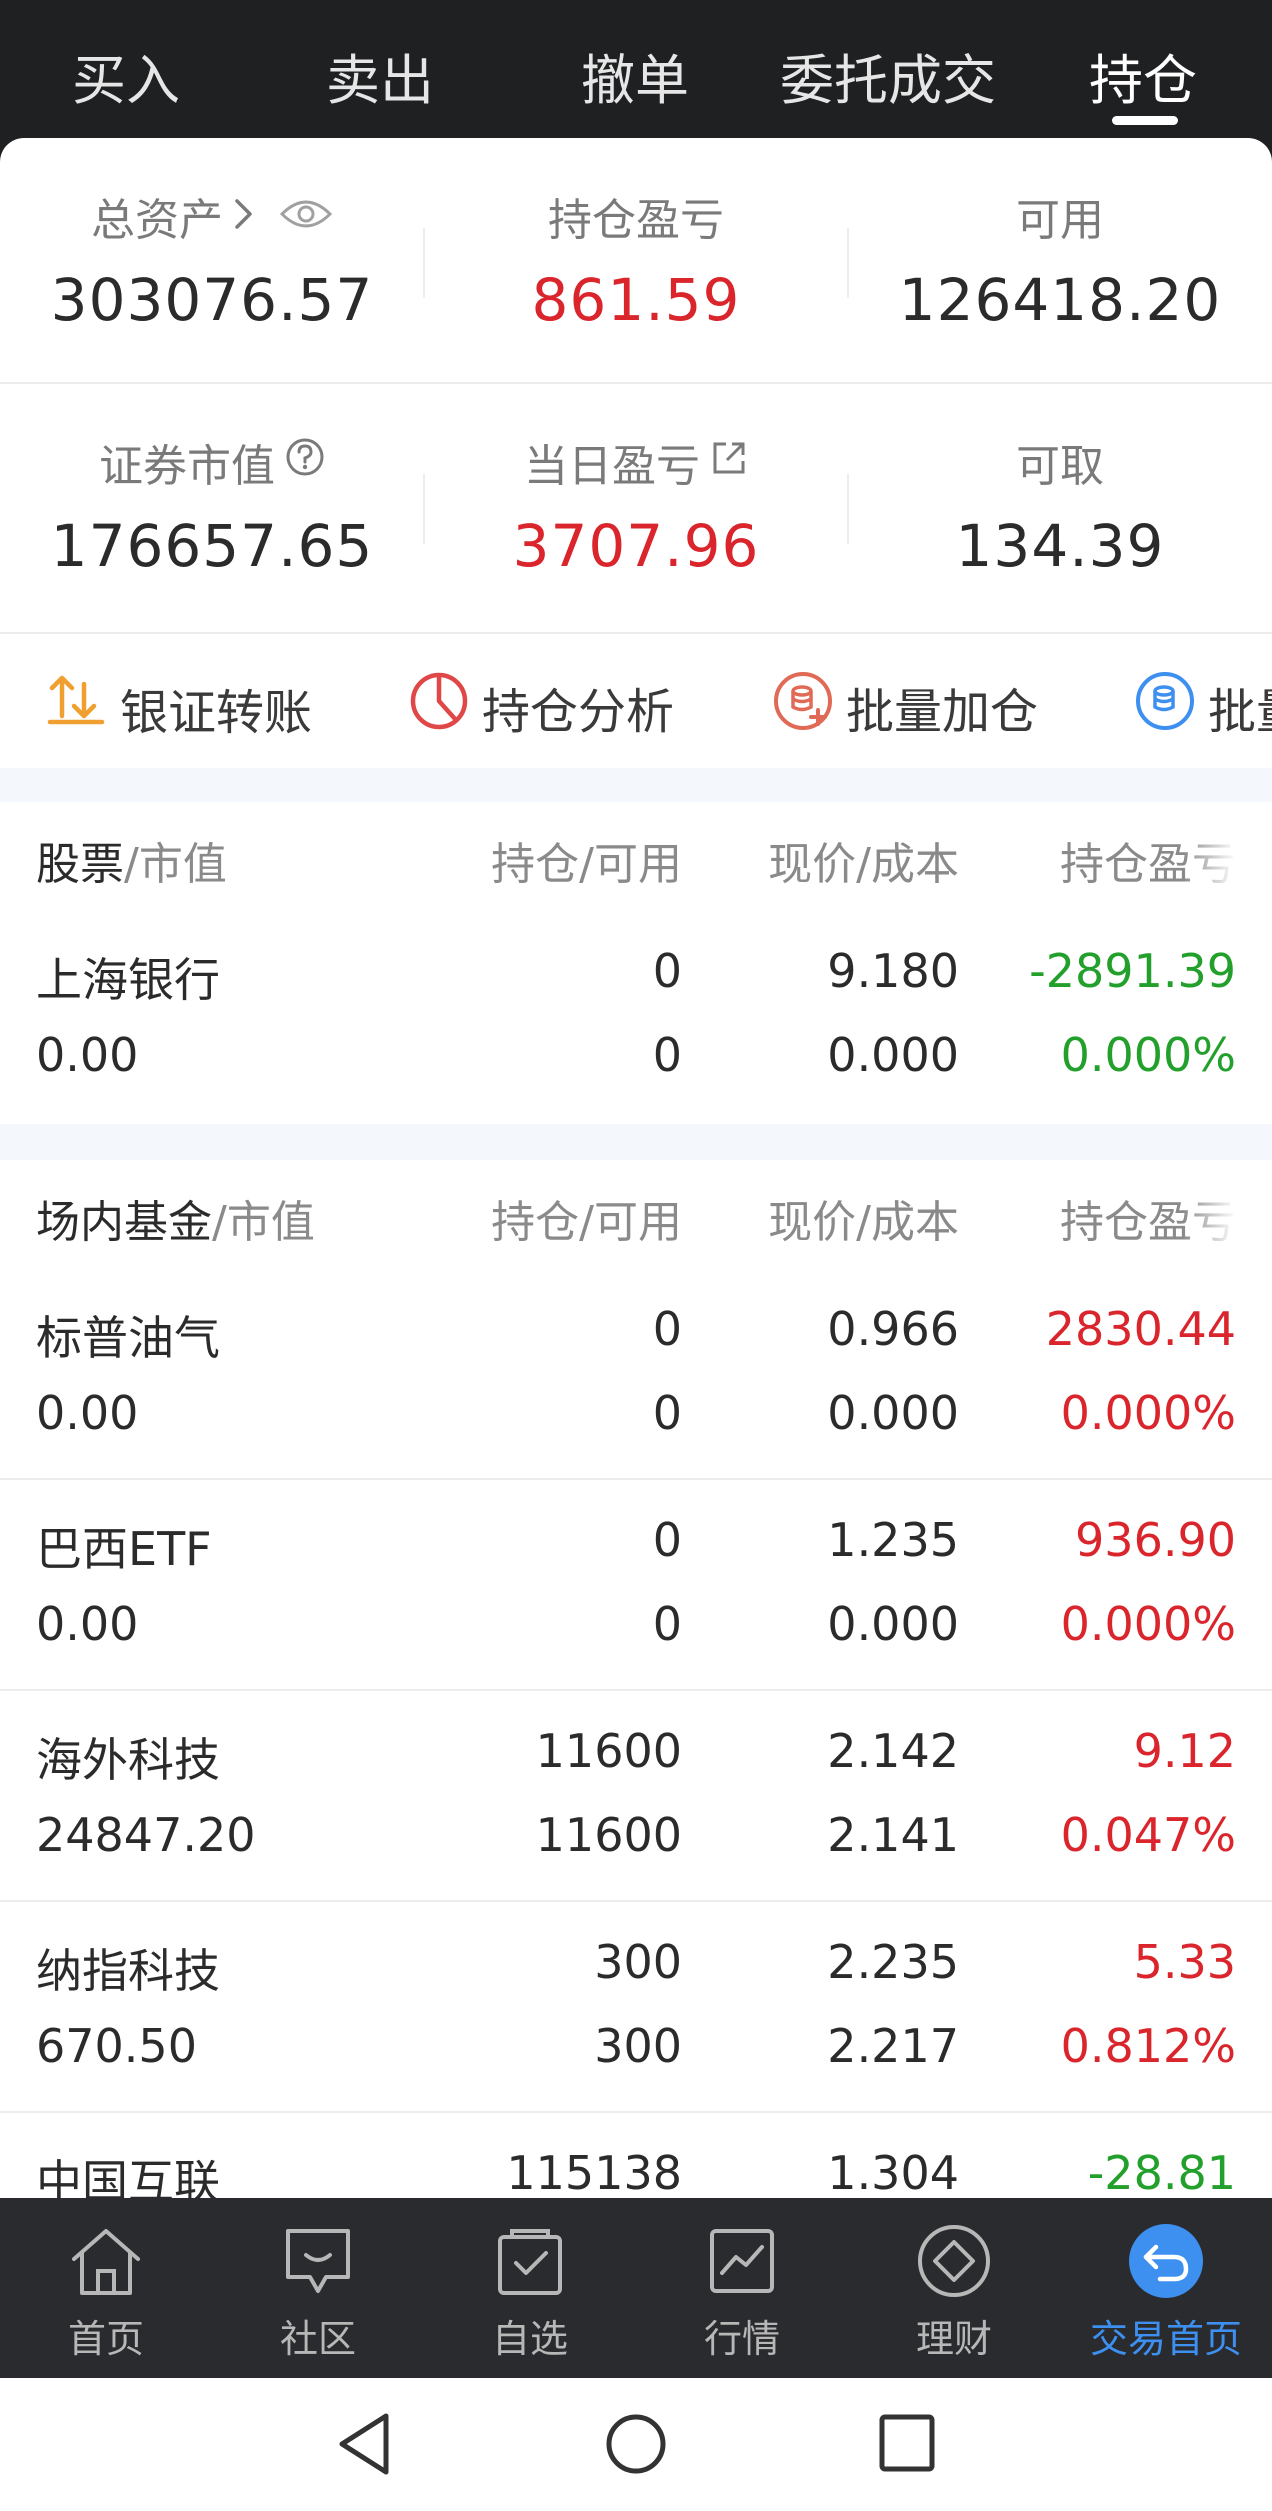 This screenshot has height=2511, width=1272. What do you see at coordinates (1143, 75) in the screenshot?
I see `tab-positions: 持仓` at bounding box center [1143, 75].